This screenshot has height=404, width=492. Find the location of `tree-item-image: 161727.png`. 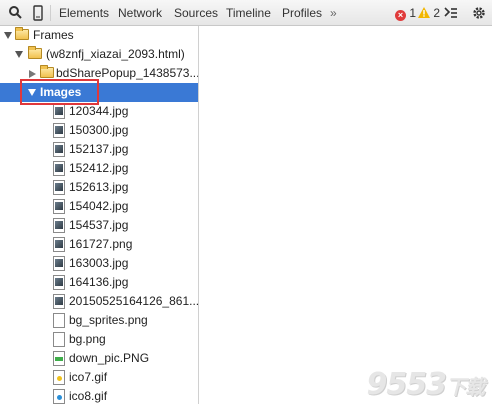

tree-item-image: 161727.png is located at coordinates (99, 244).